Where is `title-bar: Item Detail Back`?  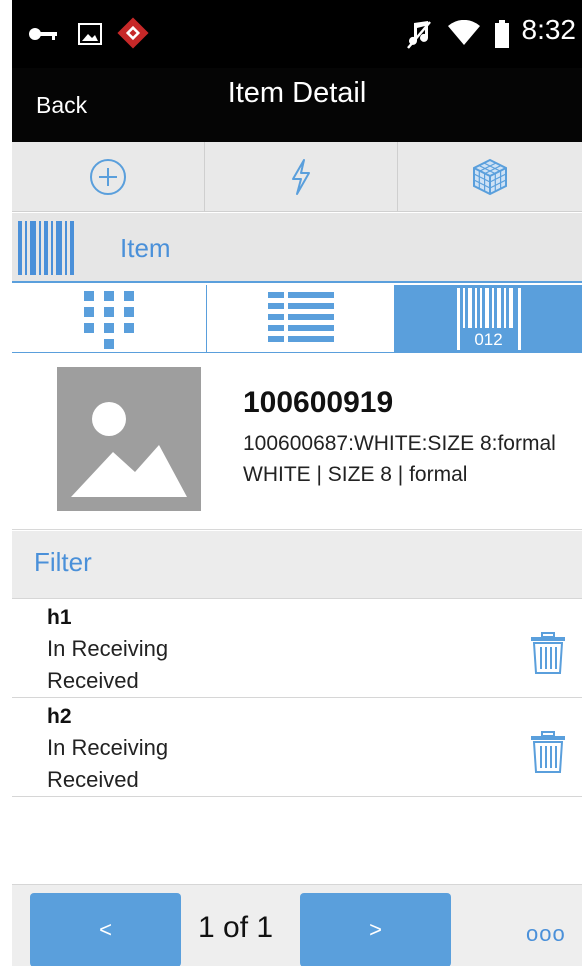
title-bar: Item Detail Back is located at coordinates (297, 105).